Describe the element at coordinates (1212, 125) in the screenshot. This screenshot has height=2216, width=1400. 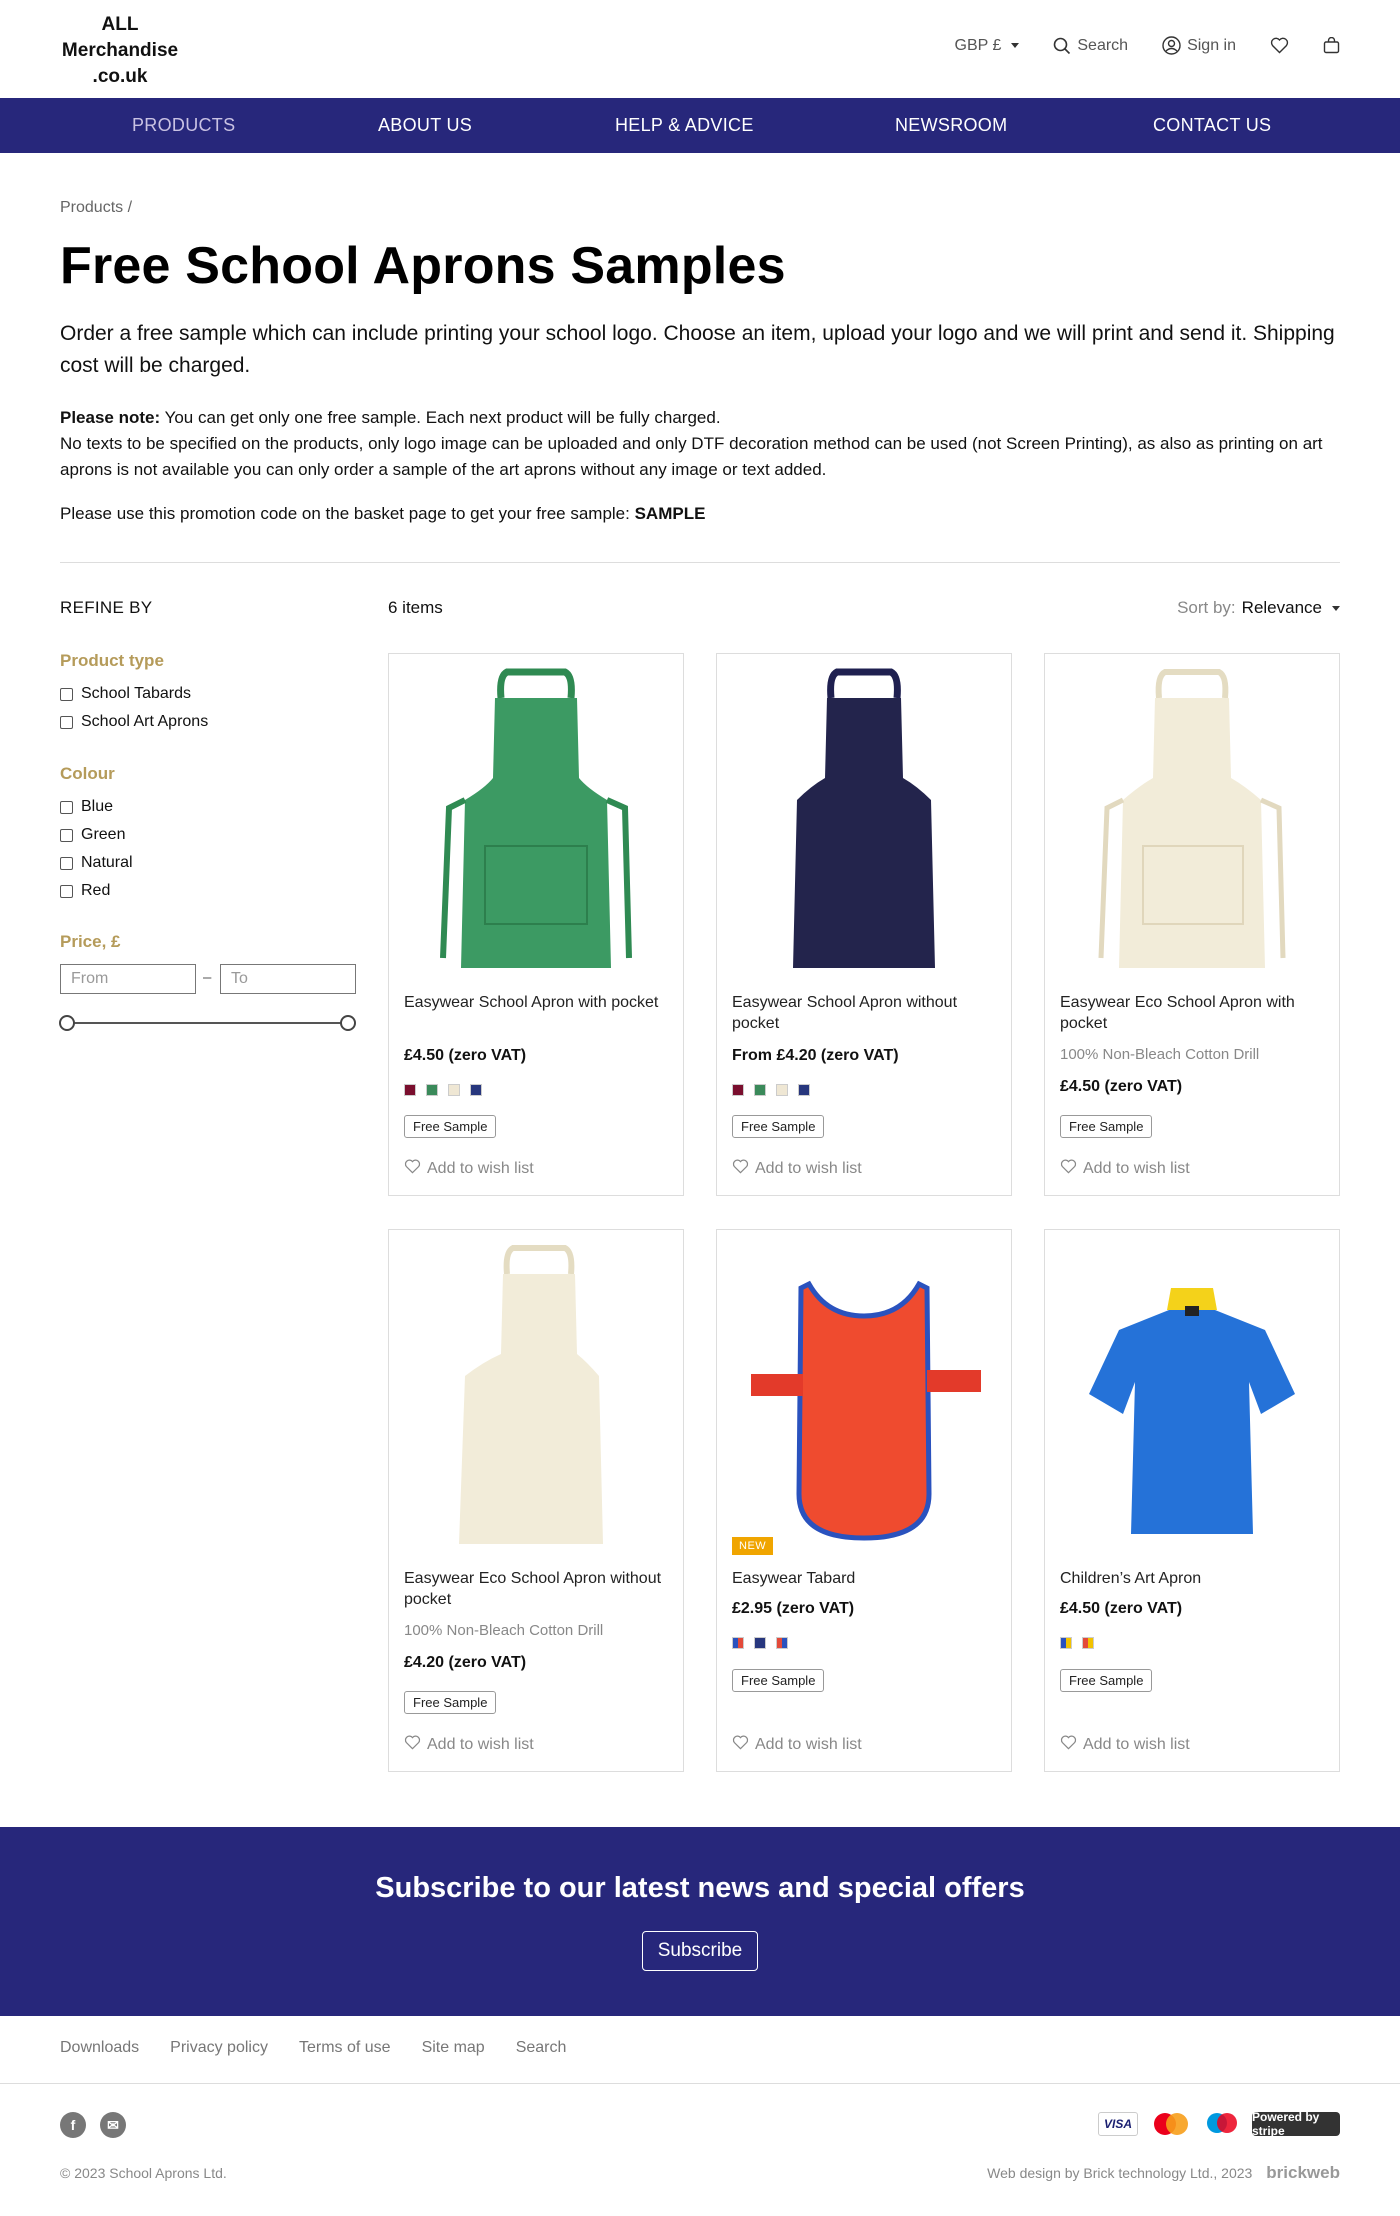
I see `nav-contact-us: CONTACT US` at that location.